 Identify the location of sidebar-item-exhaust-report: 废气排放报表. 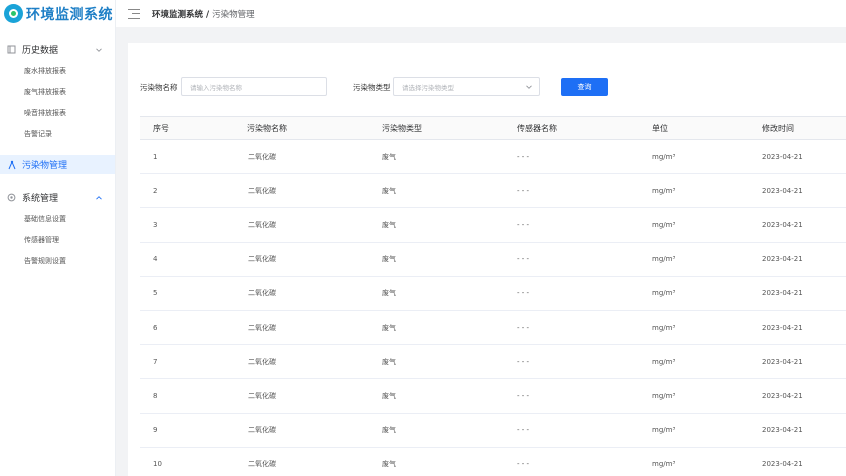
(57, 91).